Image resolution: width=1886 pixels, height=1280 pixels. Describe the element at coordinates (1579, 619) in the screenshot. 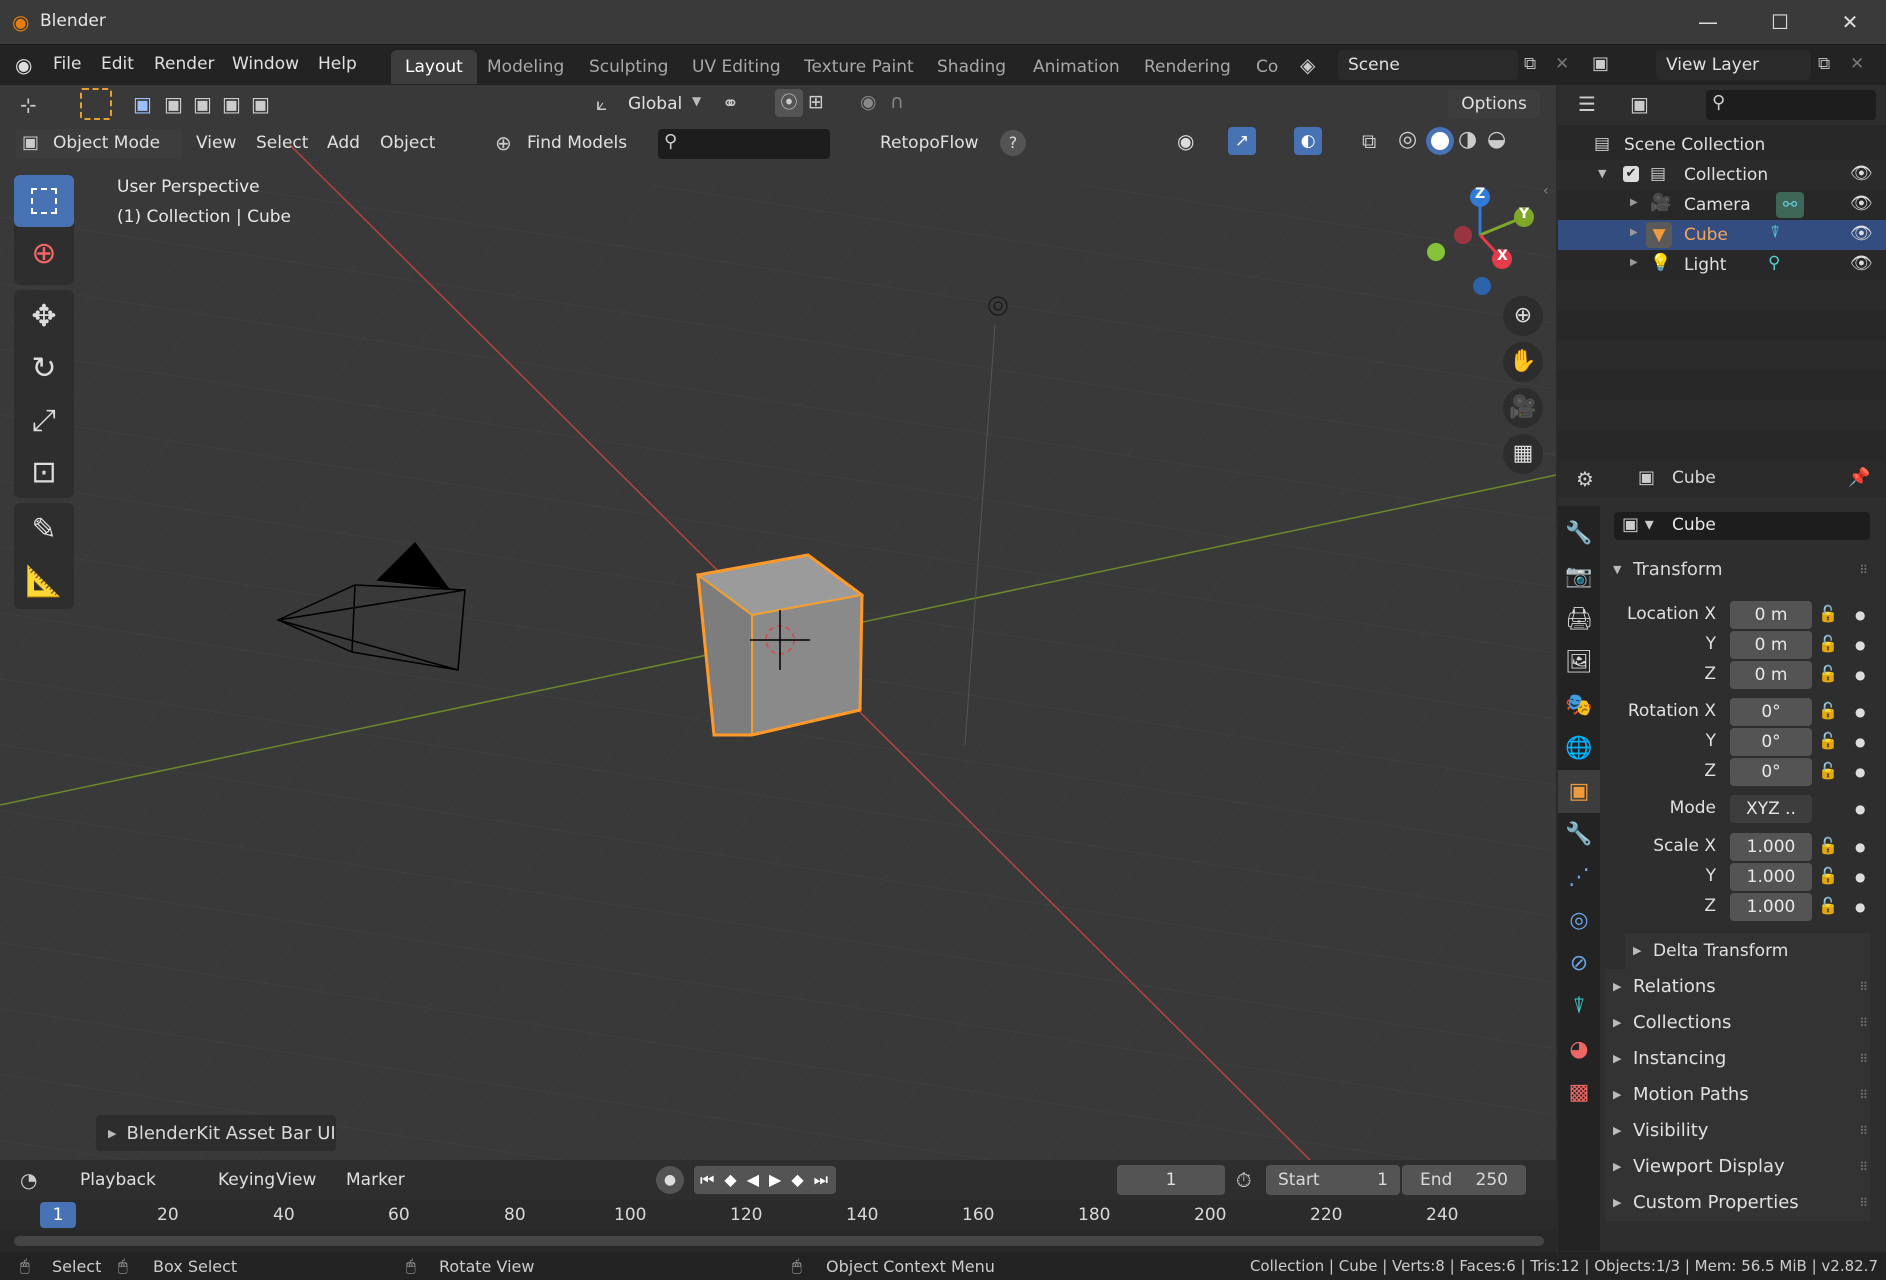

I see `output-tab-icon: 🖨` at that location.